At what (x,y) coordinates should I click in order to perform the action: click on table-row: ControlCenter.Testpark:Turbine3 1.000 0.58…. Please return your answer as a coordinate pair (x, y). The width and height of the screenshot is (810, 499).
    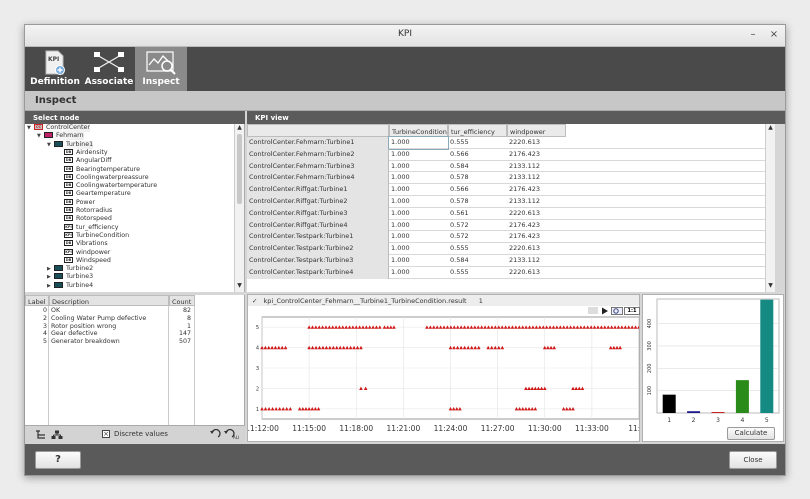
    Looking at the image, I should click on (507, 261).